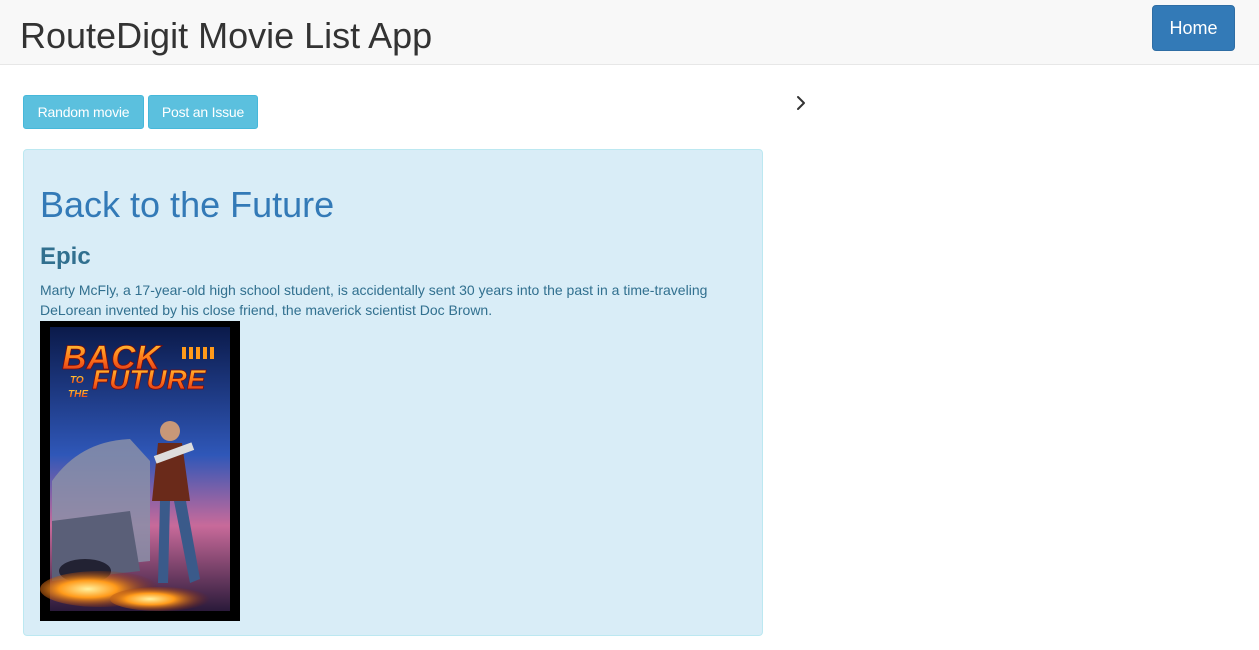 The height and width of the screenshot is (650, 1259). Describe the element at coordinates (801, 103) in the screenshot. I see `chevron-right-icon` at that location.